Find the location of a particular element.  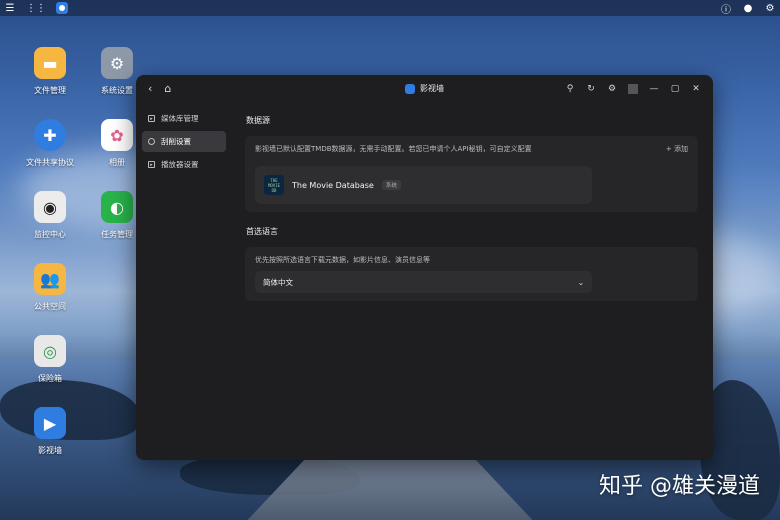

user-icon: ● is located at coordinates (748, 8).